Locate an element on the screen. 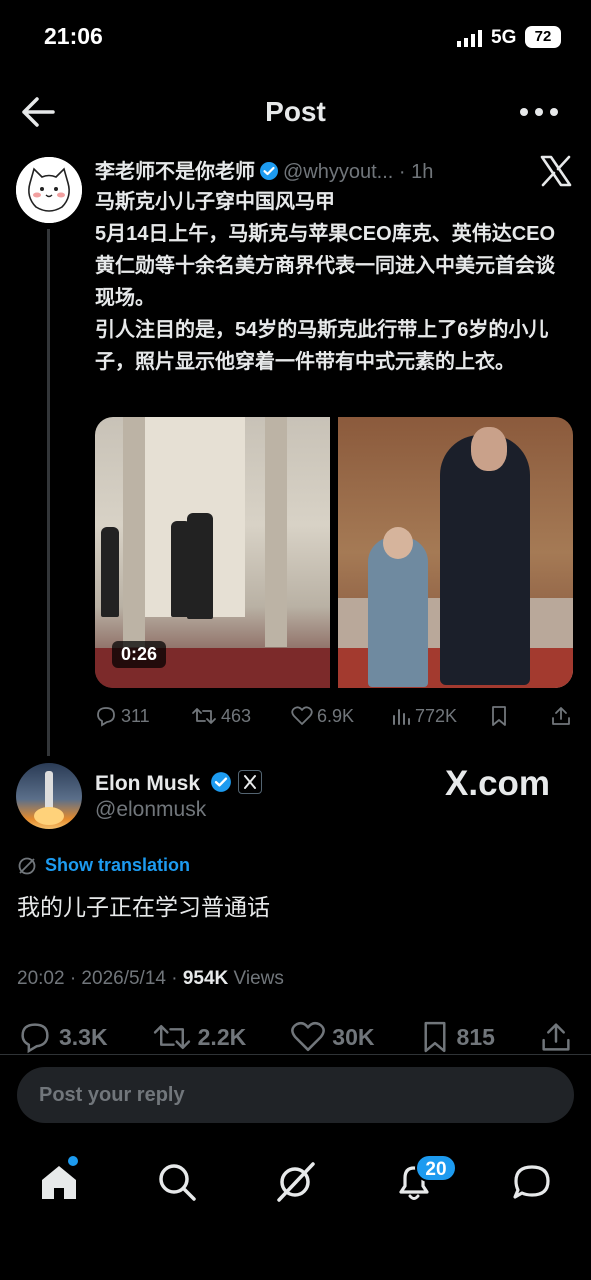  reply-action: 3.3K is located at coordinates (62, 1037).